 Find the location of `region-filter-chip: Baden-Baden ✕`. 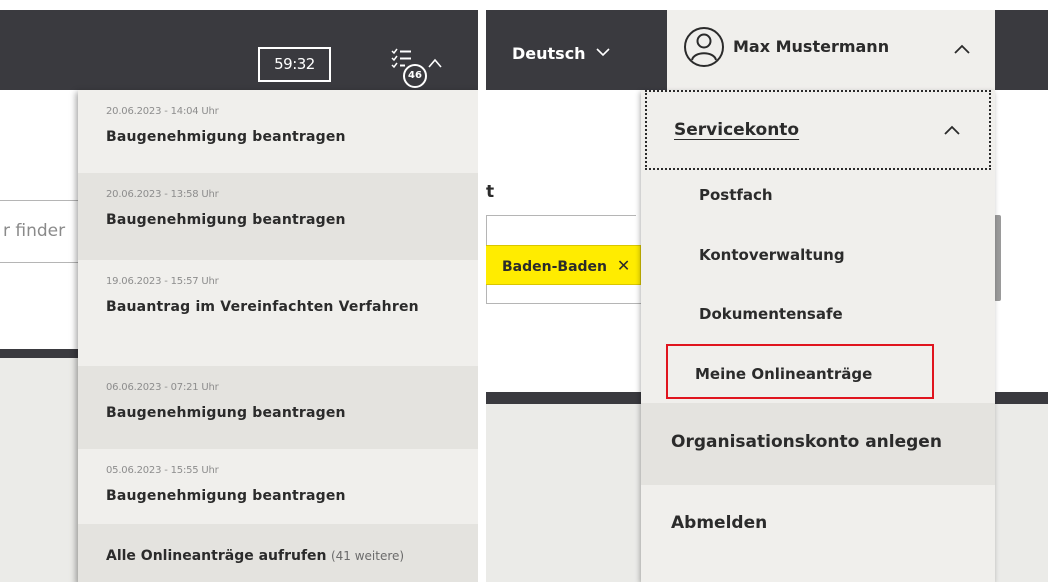

region-filter-chip: Baden-Baden ✕ is located at coordinates (563, 265).